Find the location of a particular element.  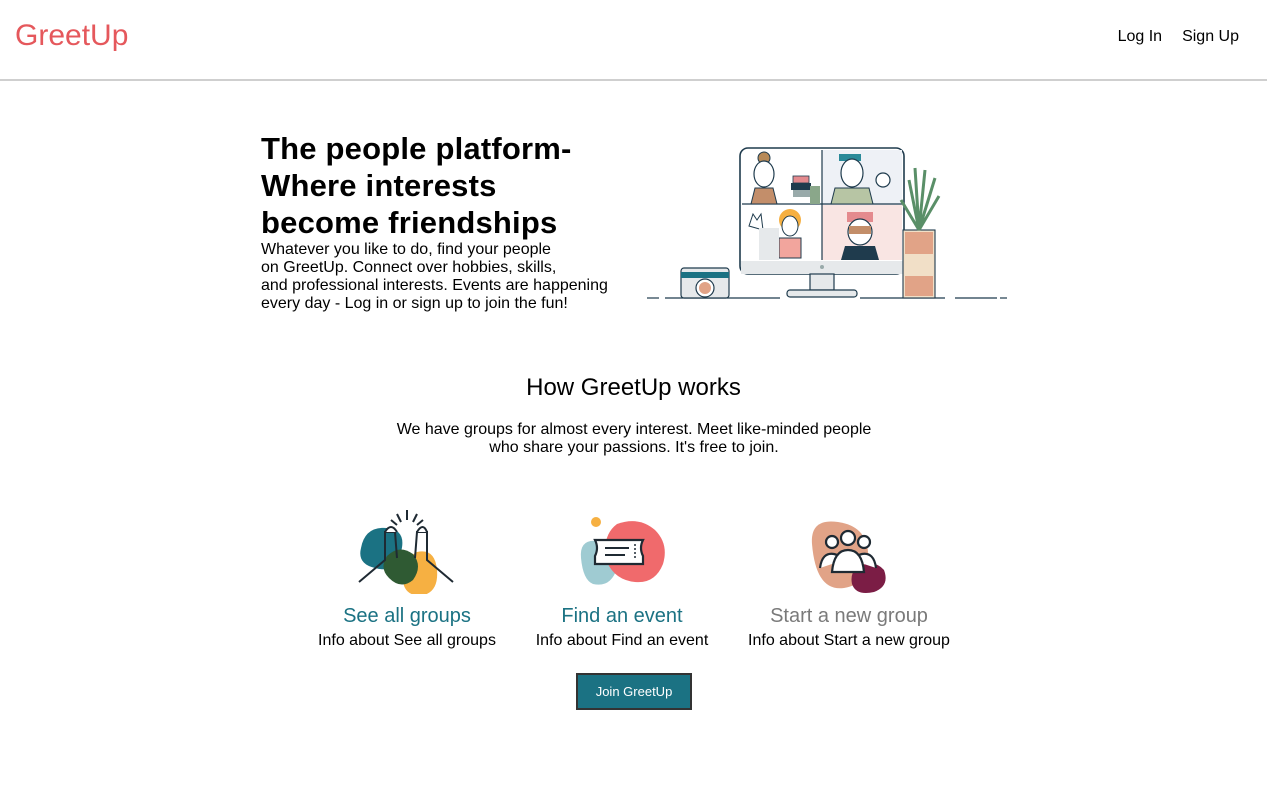

hero-title-line: Where interests is located at coordinates (379, 185).